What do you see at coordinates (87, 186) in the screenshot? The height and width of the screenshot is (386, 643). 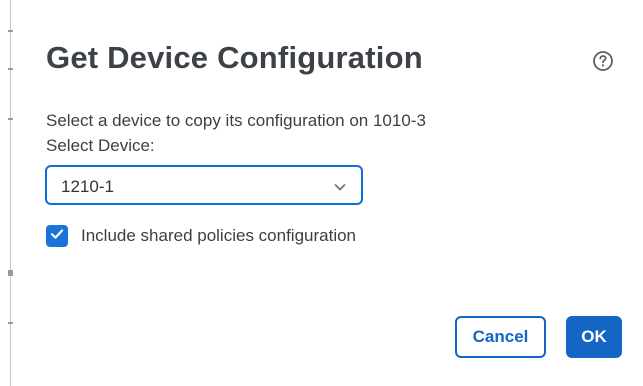 I see `device-select-value: 1210-1` at bounding box center [87, 186].